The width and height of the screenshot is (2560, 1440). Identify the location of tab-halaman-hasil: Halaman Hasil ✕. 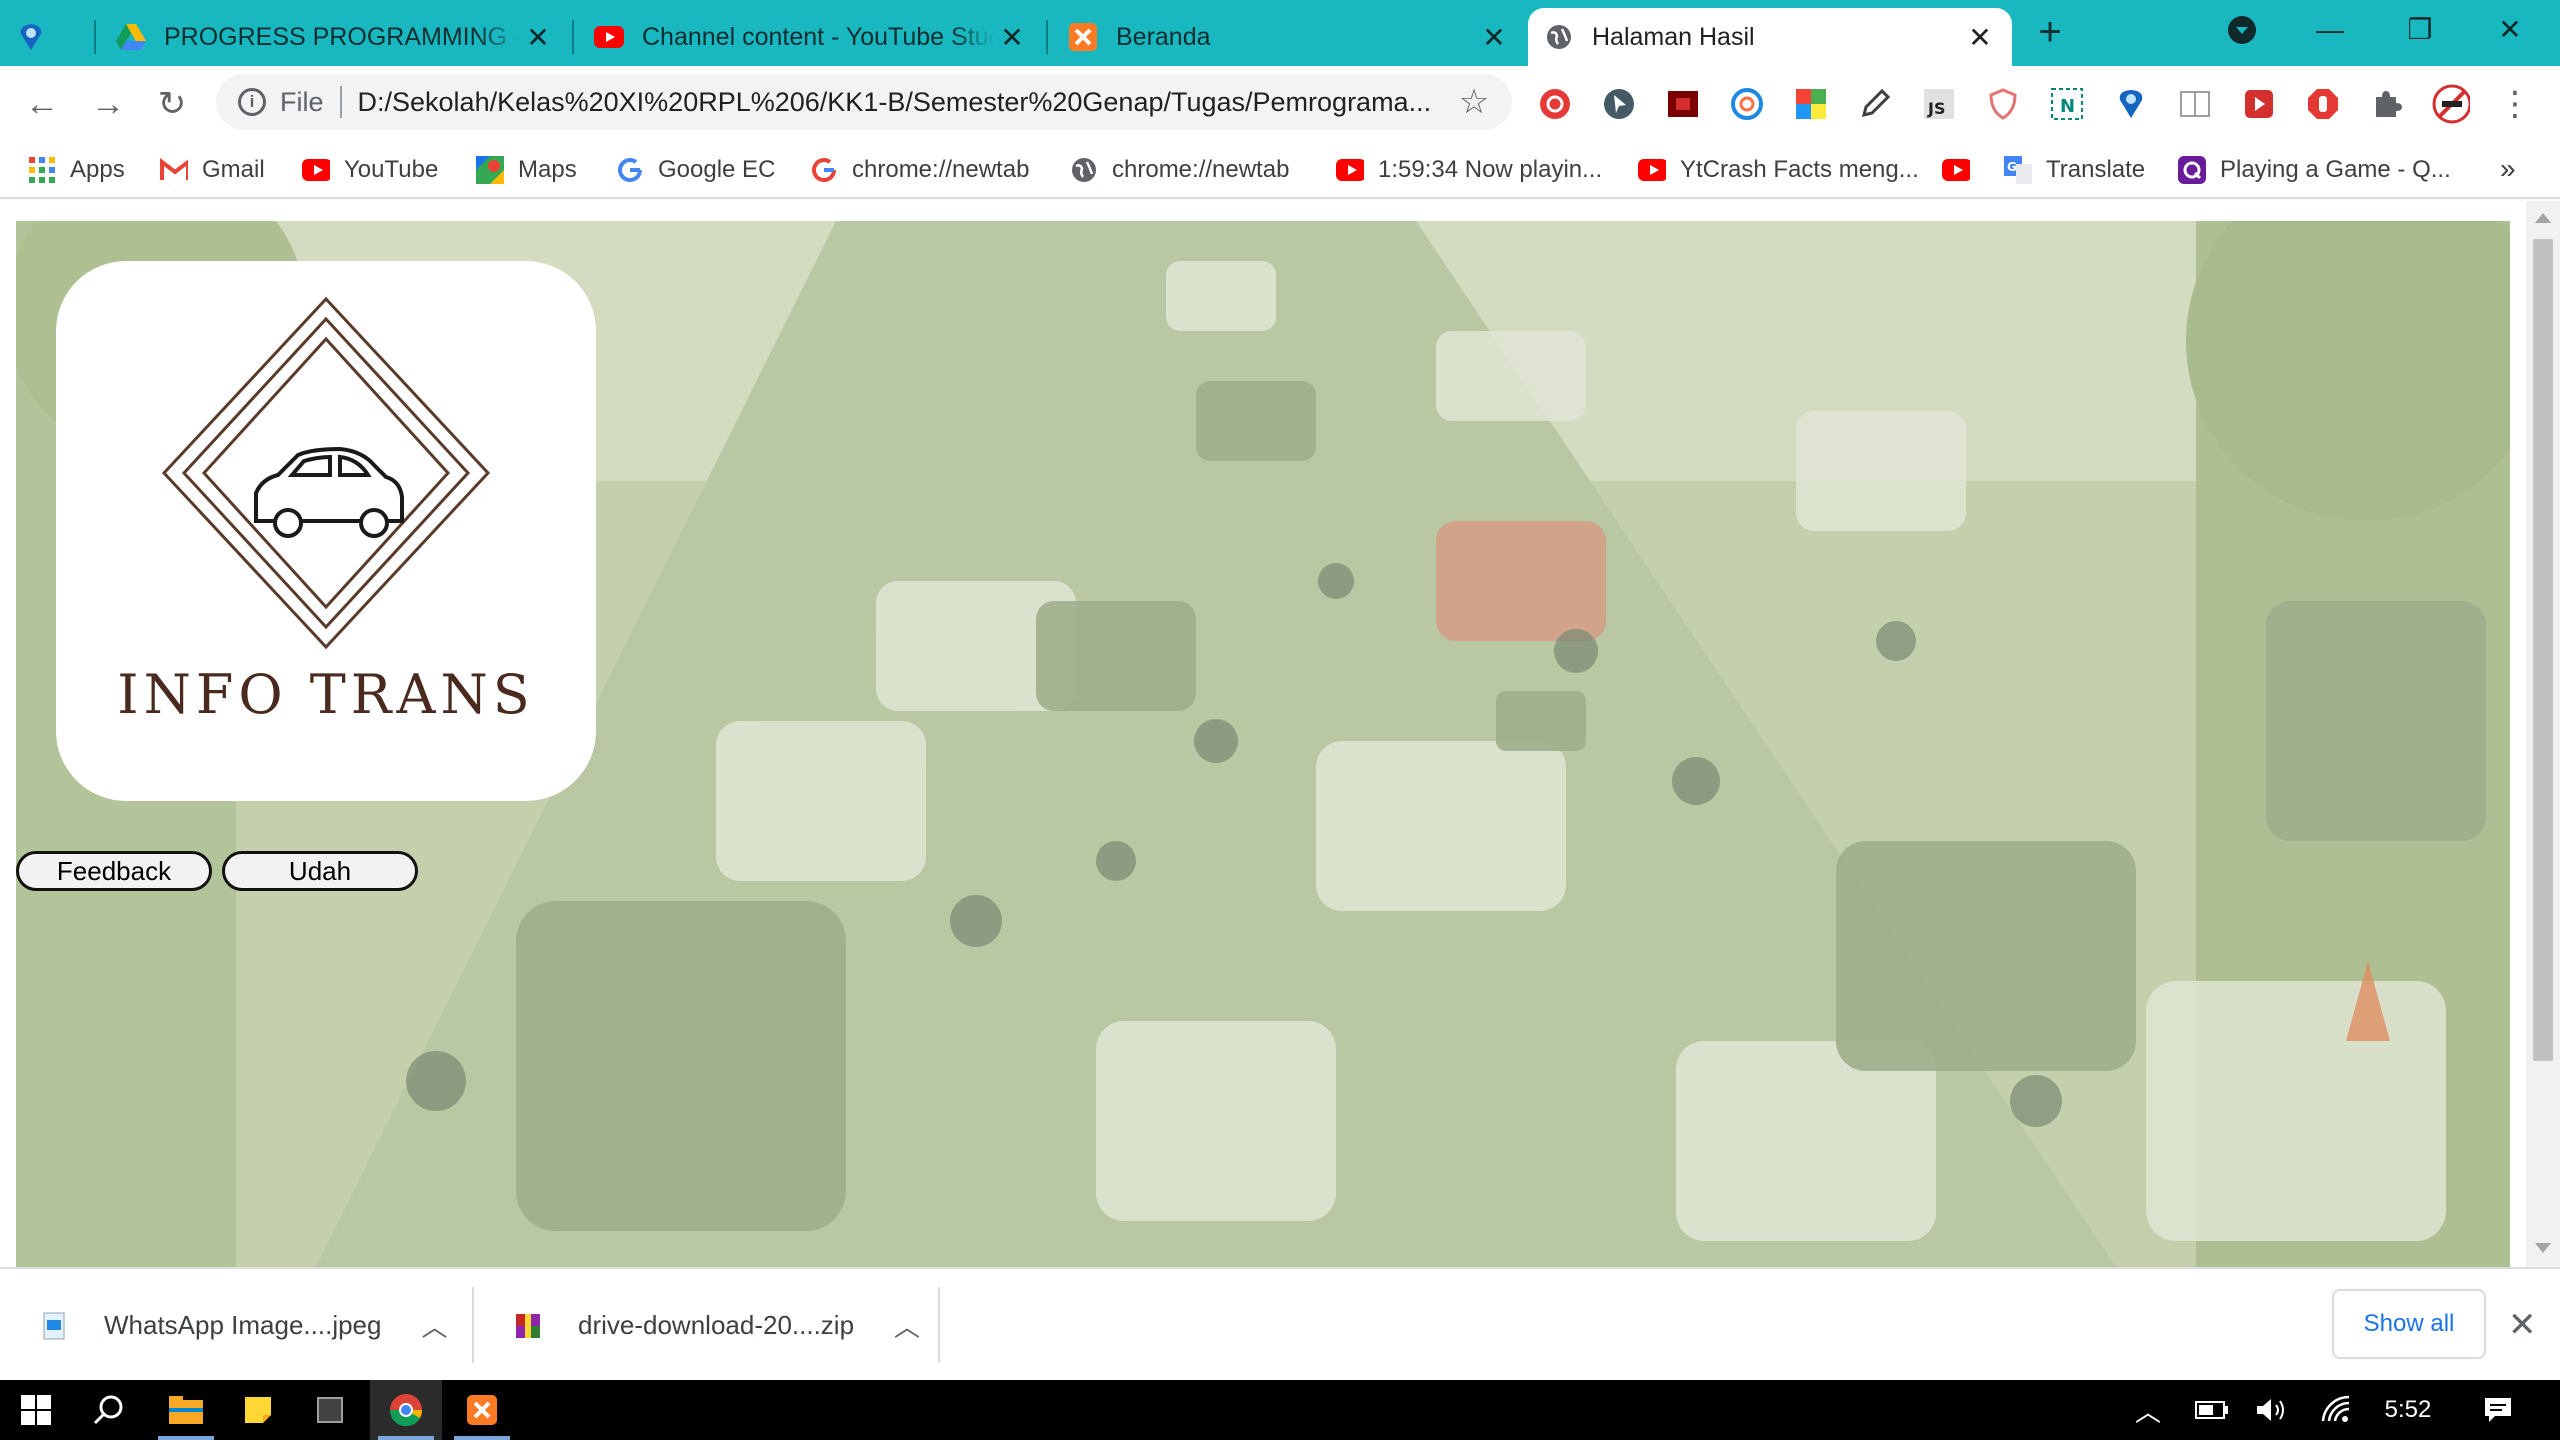
(1770, 37).